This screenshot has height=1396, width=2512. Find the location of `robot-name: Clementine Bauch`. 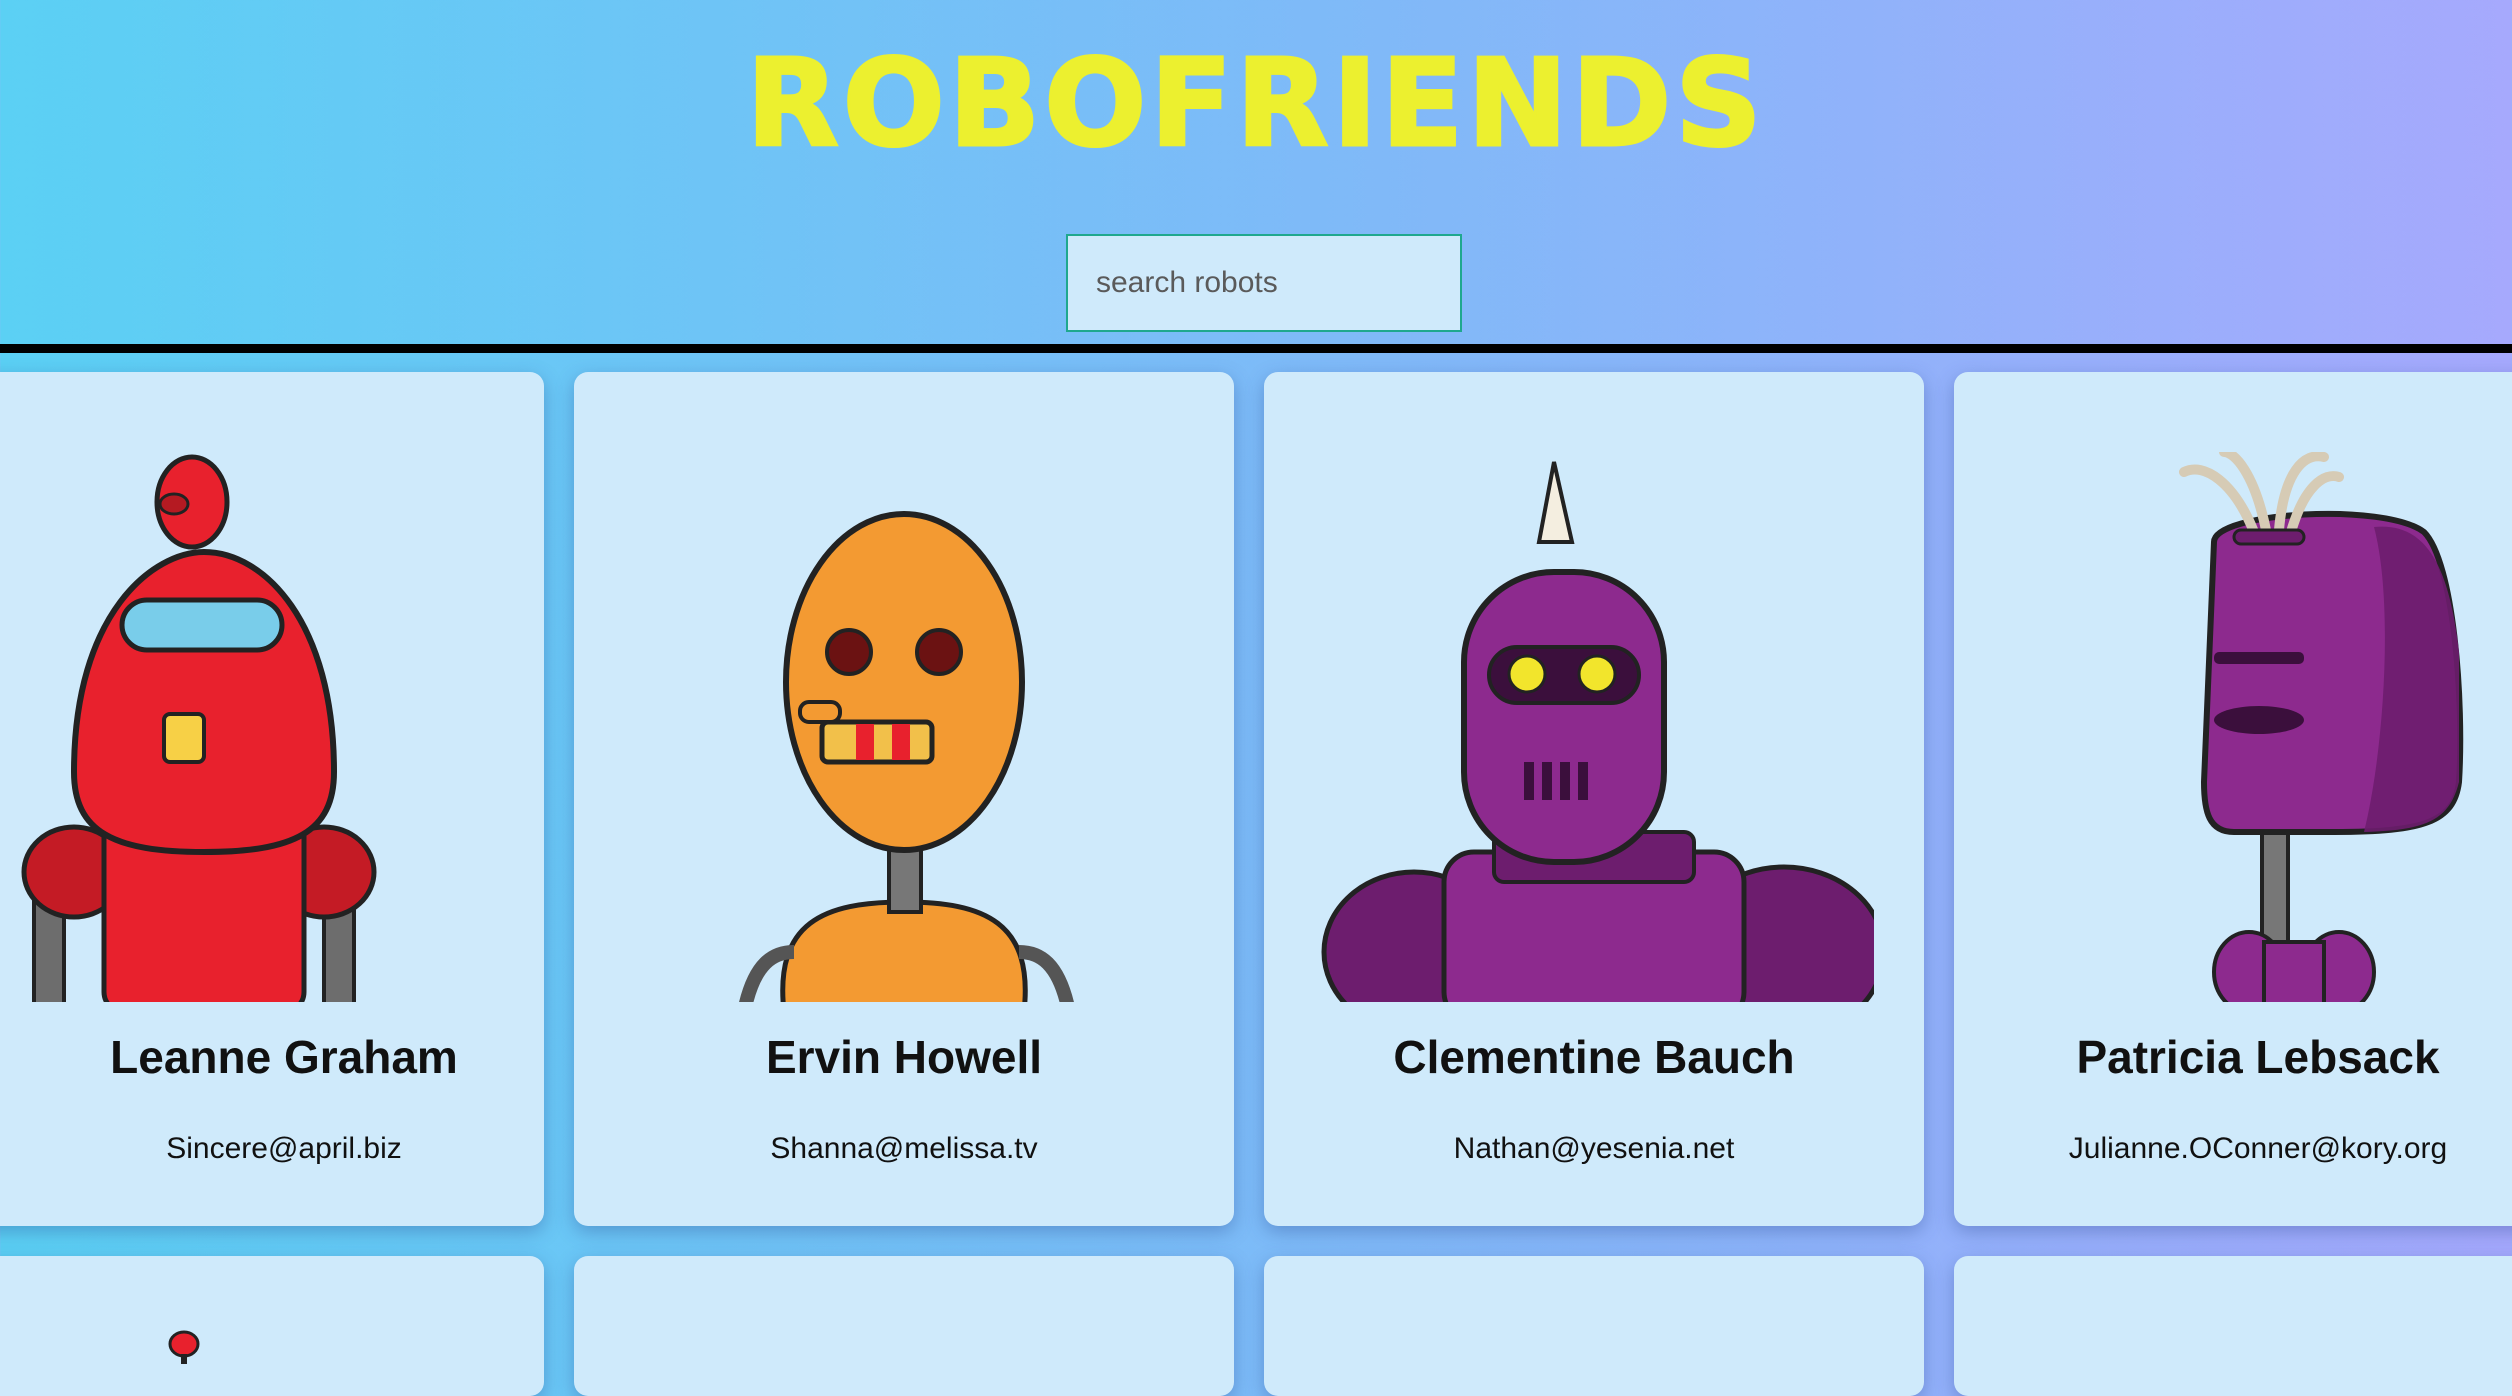

robot-name: Clementine Bauch is located at coordinates (1594, 1057).